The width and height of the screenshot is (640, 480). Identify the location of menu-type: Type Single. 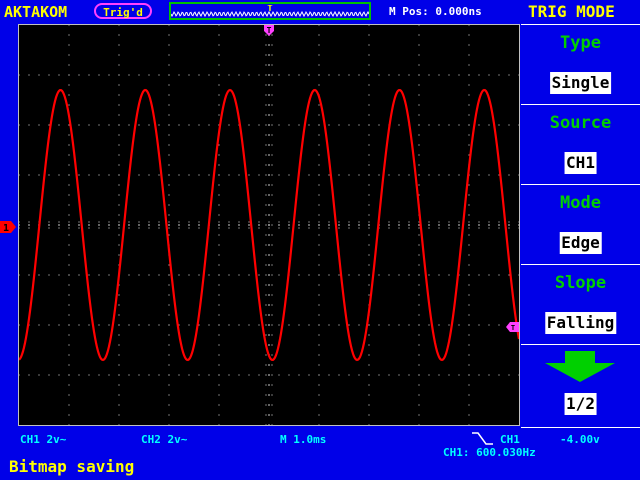
(580, 63).